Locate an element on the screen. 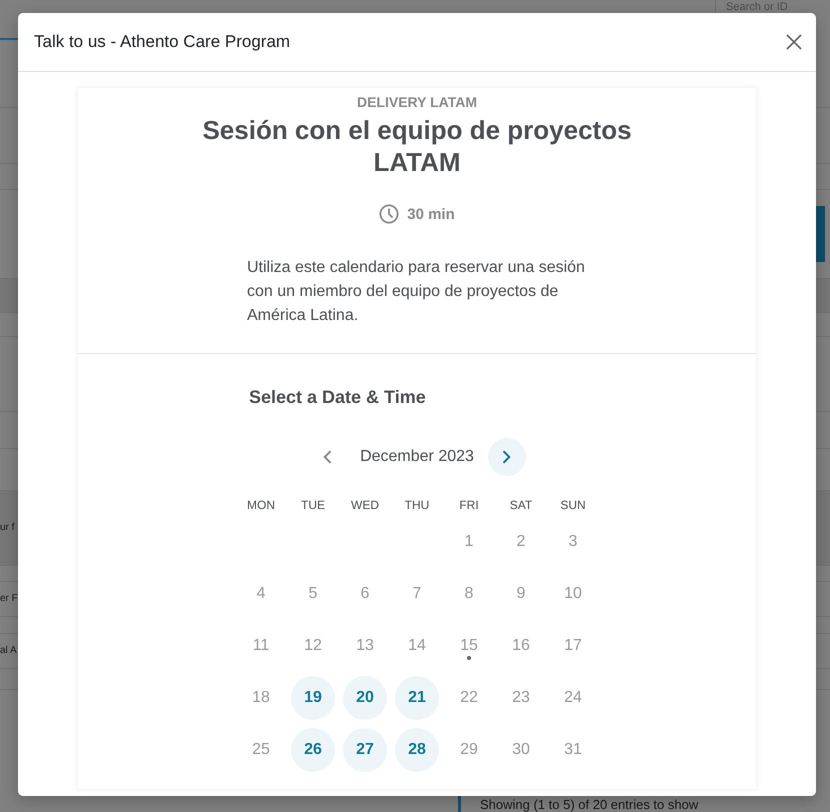  close-icon is located at coordinates (794, 42).